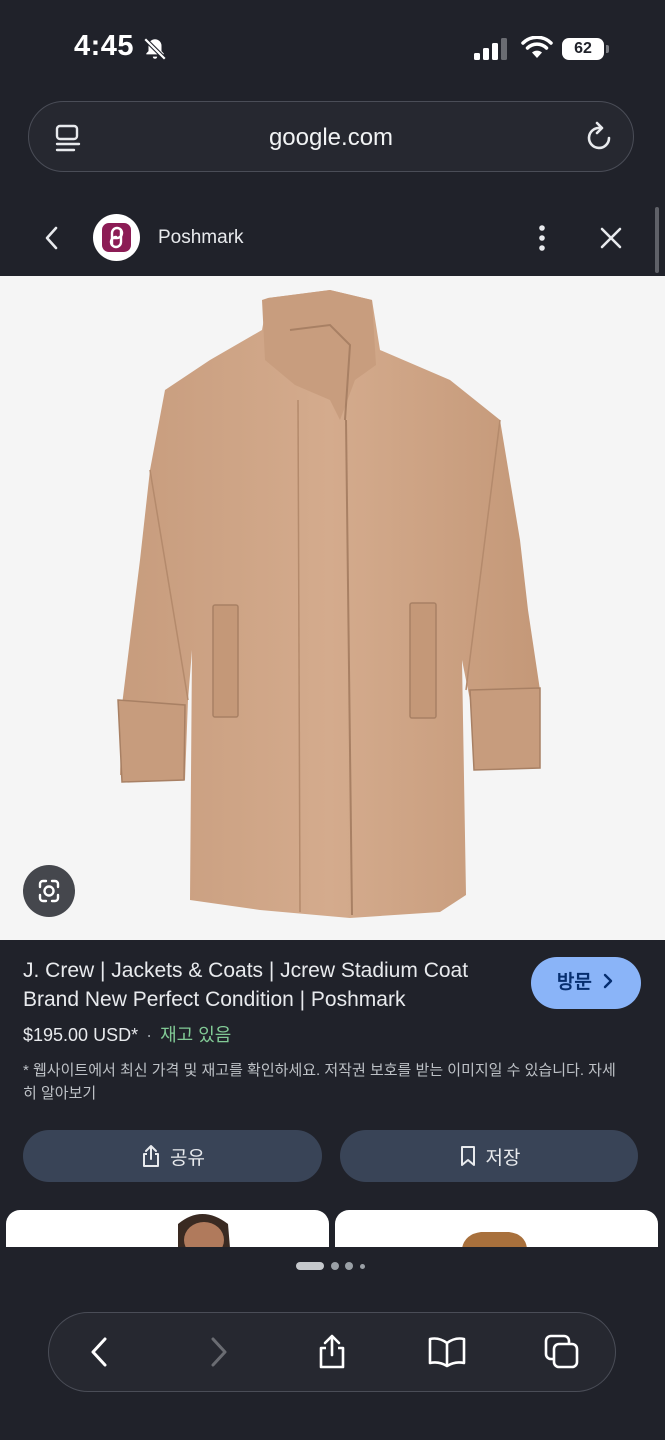 The image size is (665, 1440). What do you see at coordinates (218, 1352) in the screenshot?
I see `forward-icon` at bounding box center [218, 1352].